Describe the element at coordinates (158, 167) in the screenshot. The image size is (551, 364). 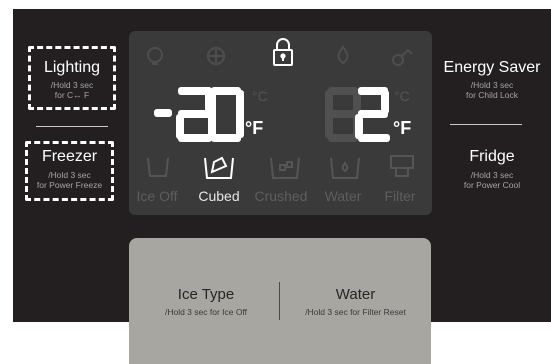
I see `ice-off-icon` at that location.